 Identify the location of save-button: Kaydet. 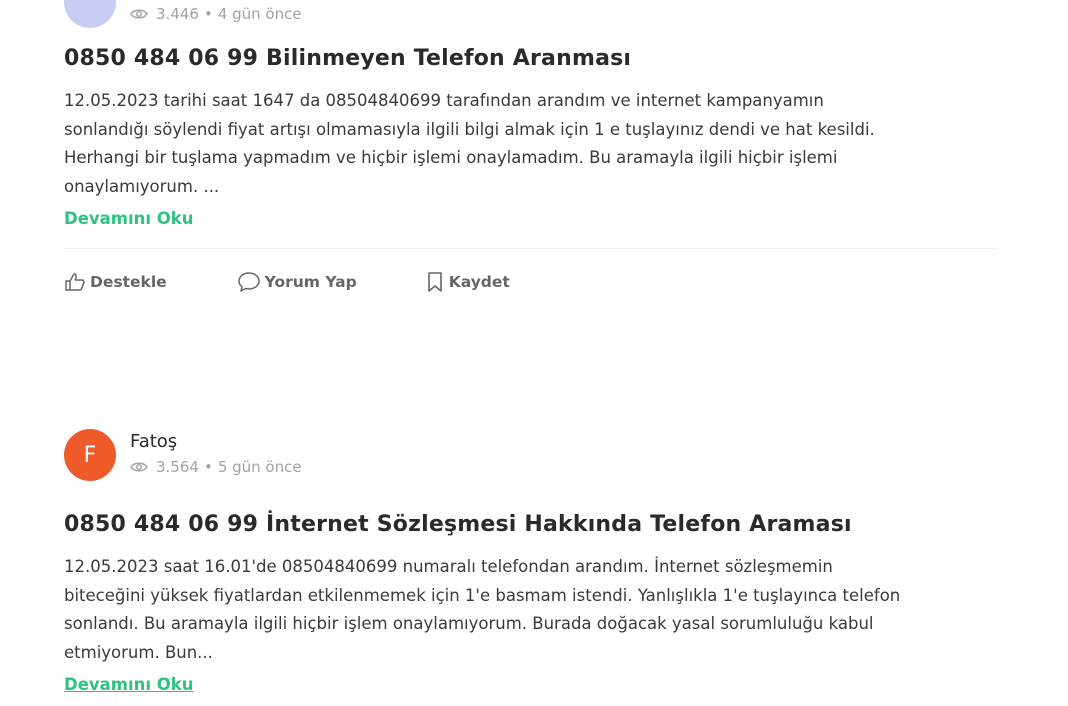
(467, 282).